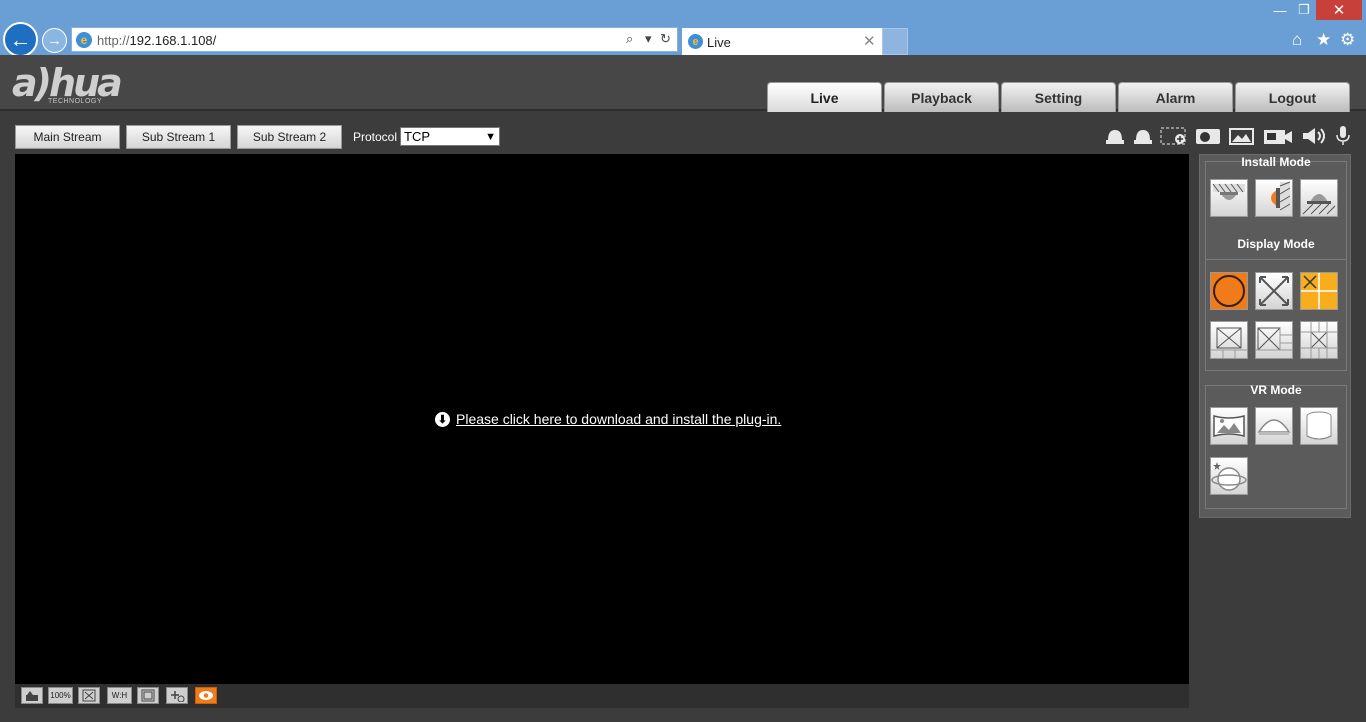  Describe the element at coordinates (32, 695) in the screenshot. I see `image-adjust-icon` at that location.